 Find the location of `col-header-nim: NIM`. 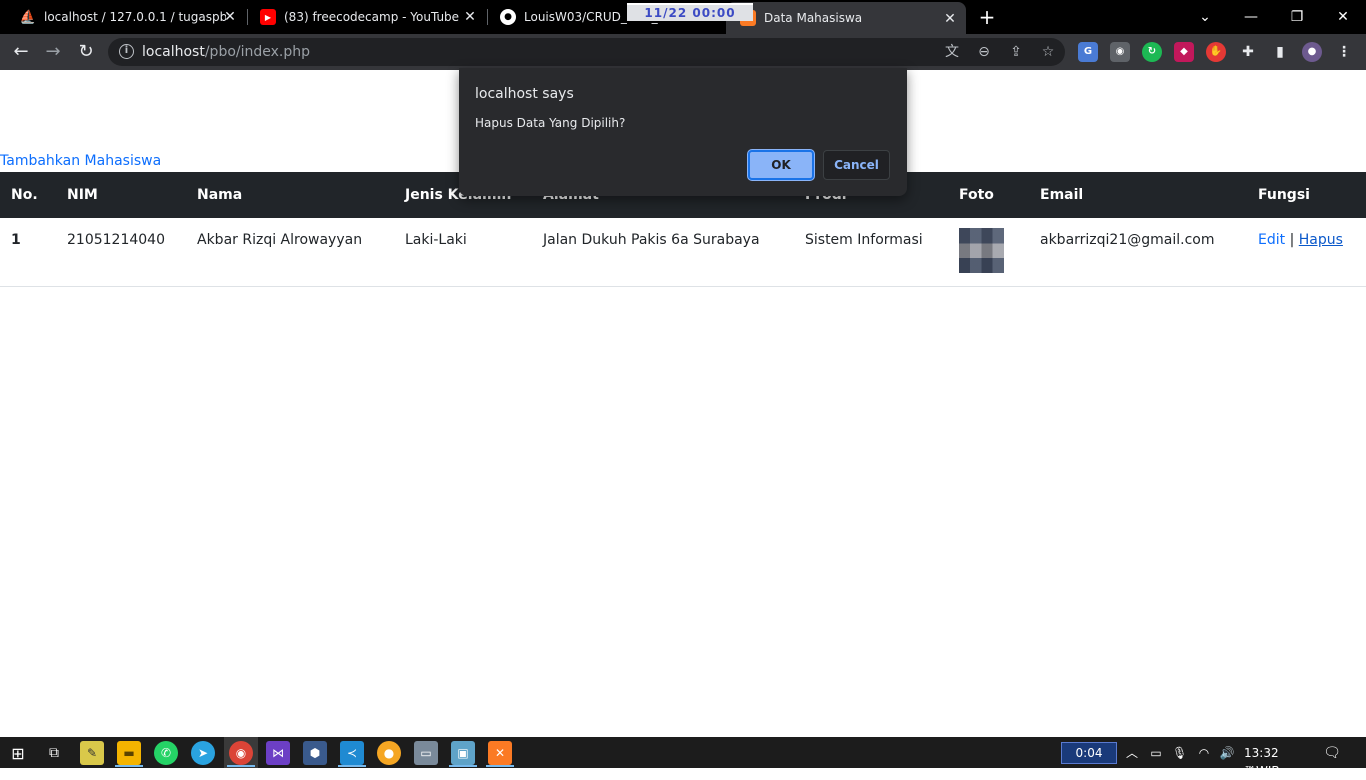

col-header-nim: NIM is located at coordinates (121, 195).